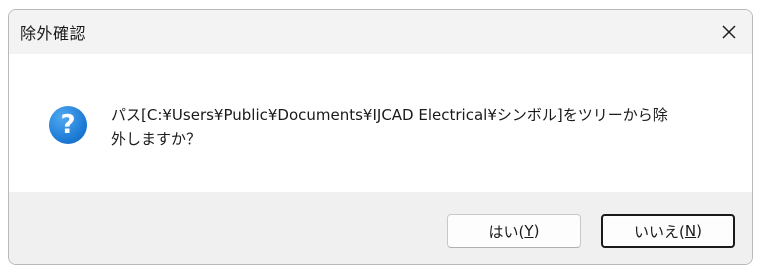 The image size is (757, 268). Describe the element at coordinates (53, 33) in the screenshot. I see `dialog-title: 除外確認` at that location.